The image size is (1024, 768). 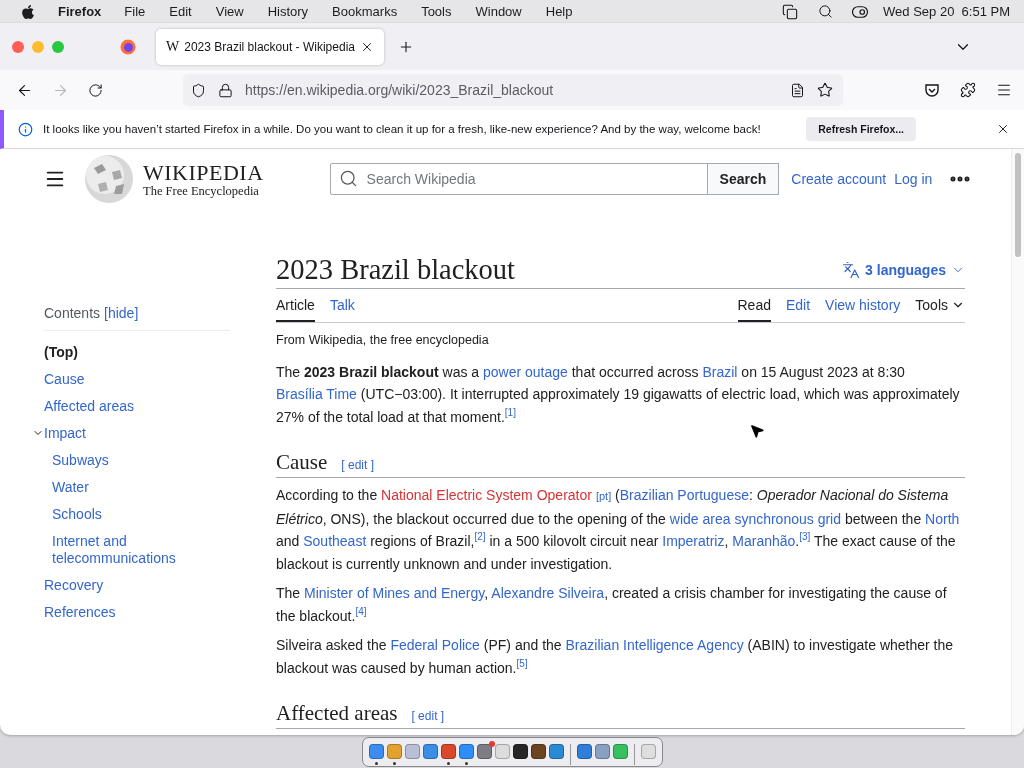 I want to click on menu-item: Tools, so click(x=436, y=11).